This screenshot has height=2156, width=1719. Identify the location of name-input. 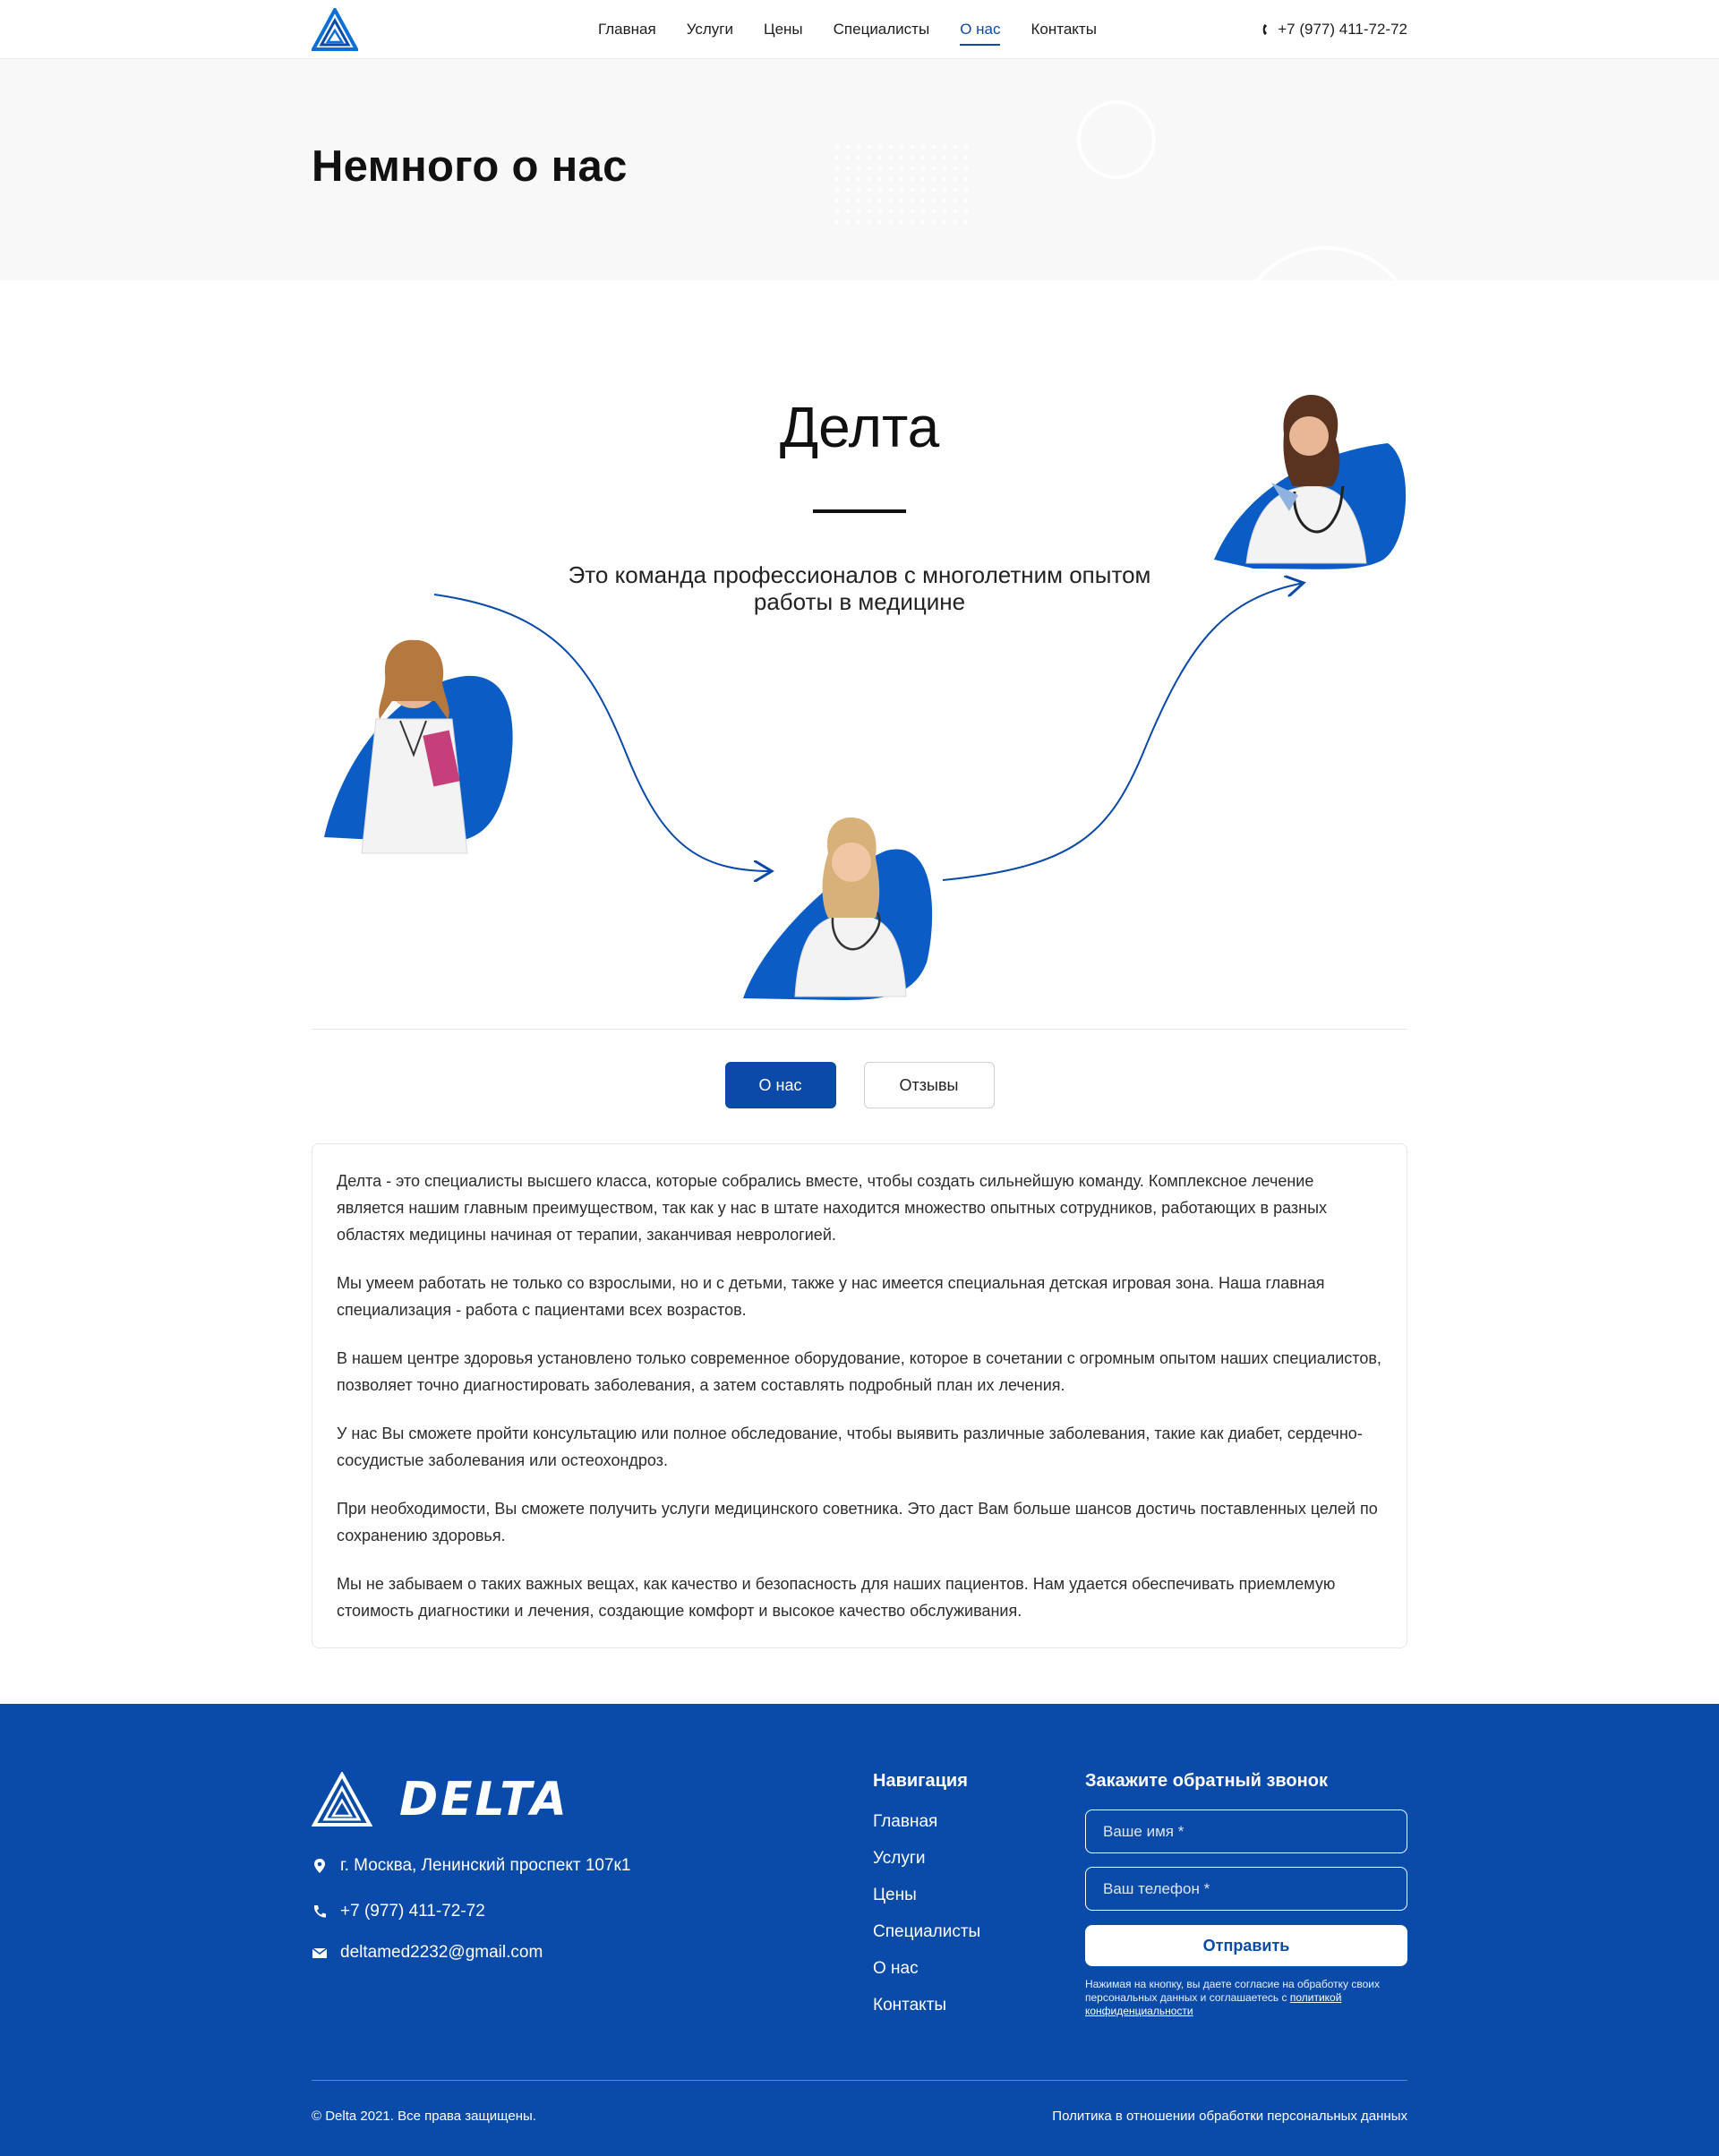
(1246, 1831).